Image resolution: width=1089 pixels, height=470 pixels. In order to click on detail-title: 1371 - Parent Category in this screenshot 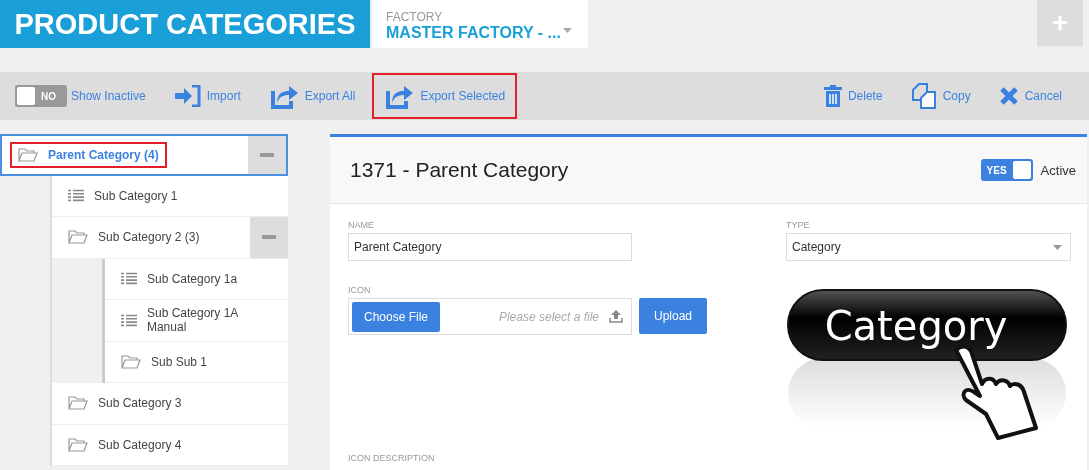, I will do `click(459, 170)`.